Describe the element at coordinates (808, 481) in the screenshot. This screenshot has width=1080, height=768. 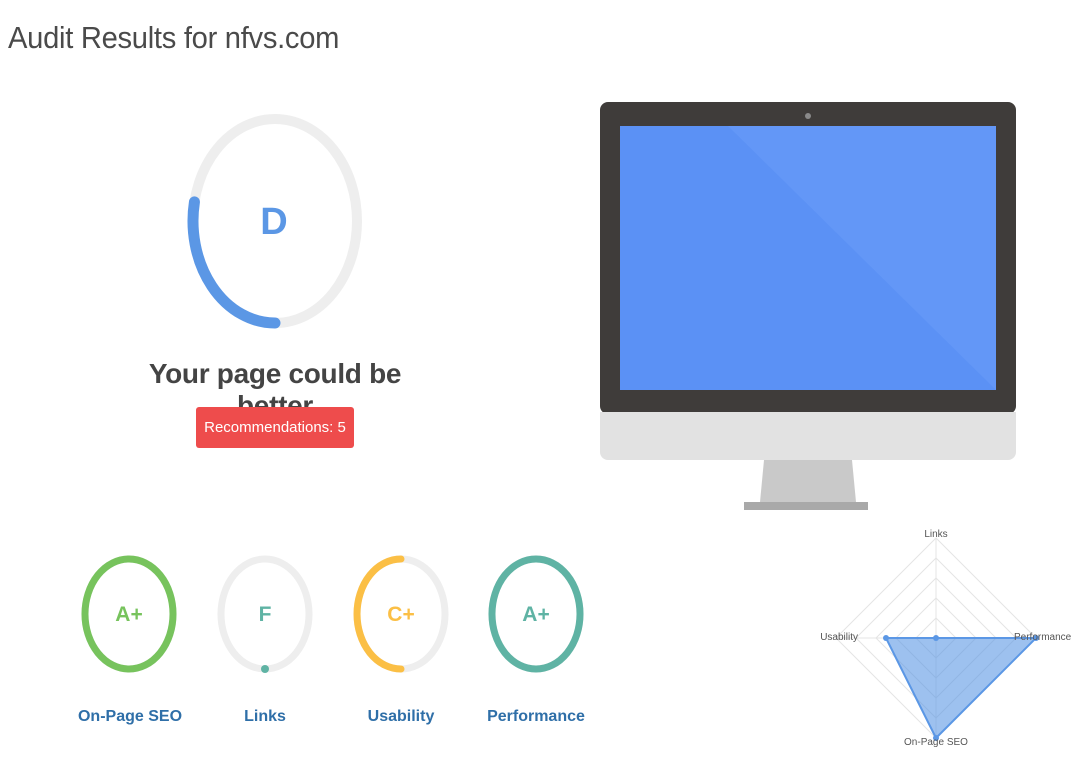
I see `monitor-neck` at that location.